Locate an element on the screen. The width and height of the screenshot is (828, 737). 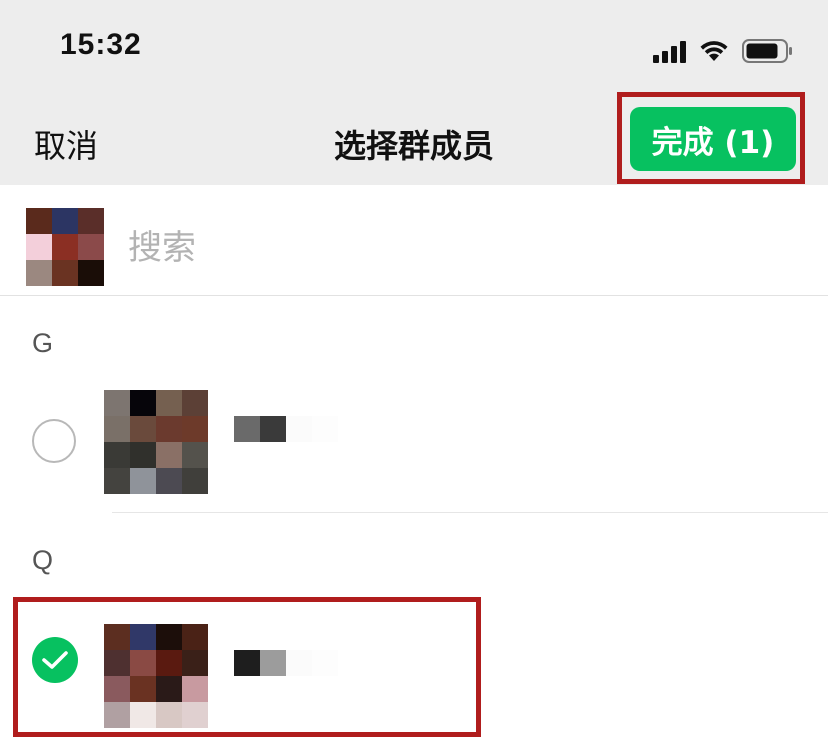
row-divider is located at coordinates (470, 512).